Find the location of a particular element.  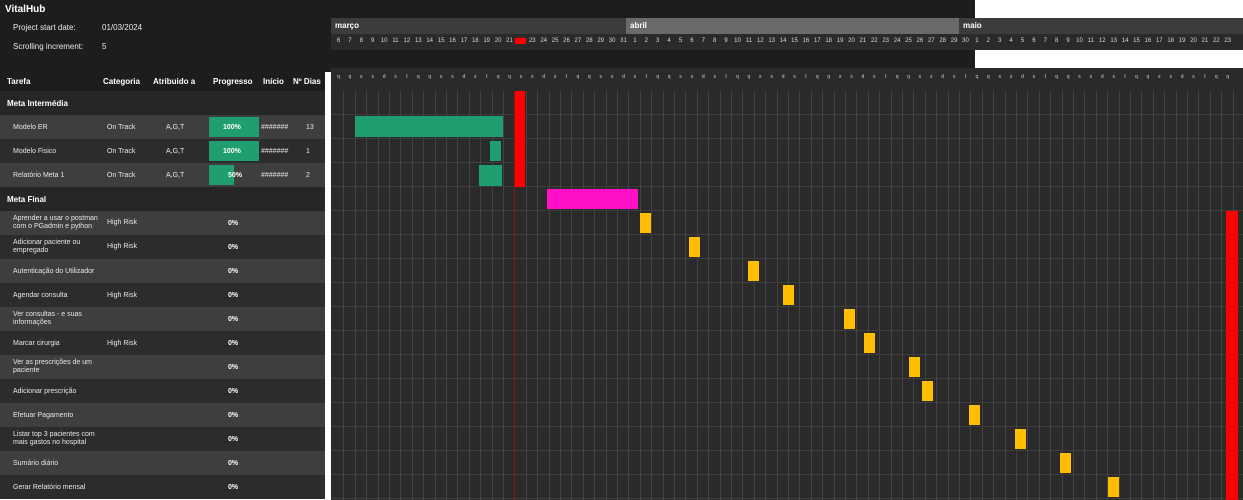

gantt-milestone-bar is located at coordinates (592, 199).